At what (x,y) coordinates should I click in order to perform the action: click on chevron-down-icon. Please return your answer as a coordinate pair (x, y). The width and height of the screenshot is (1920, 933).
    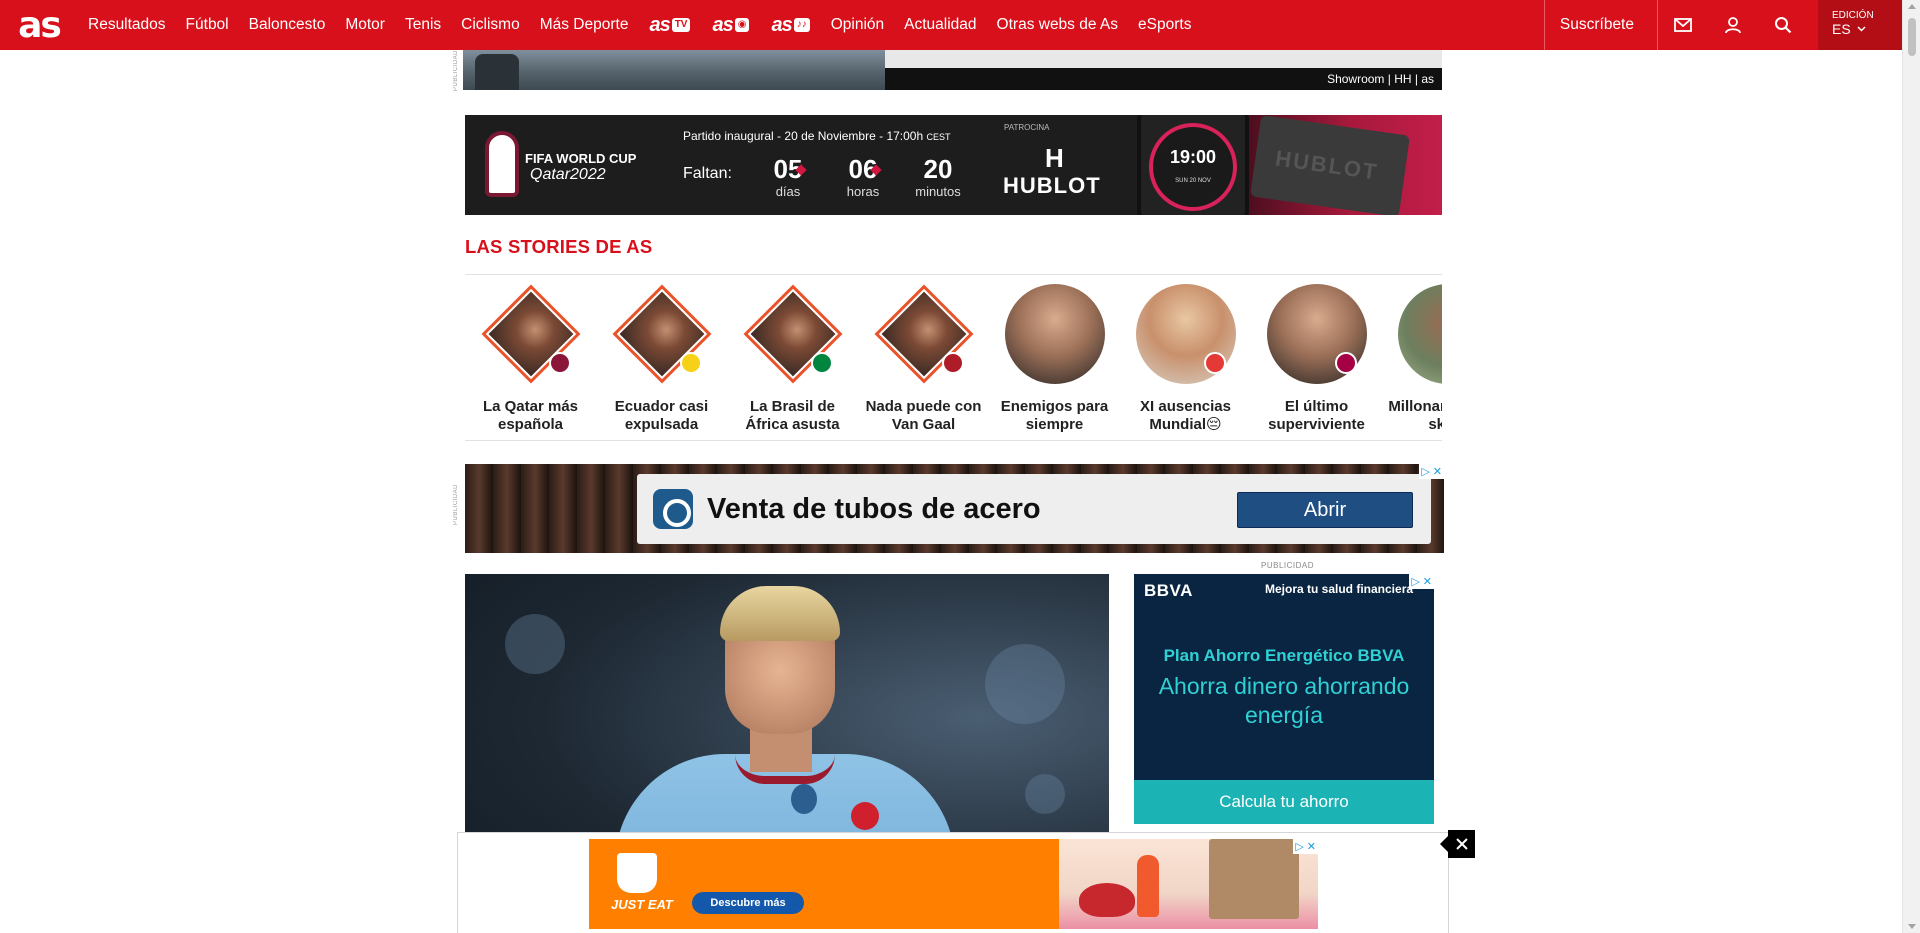
    Looking at the image, I should click on (1861, 29).